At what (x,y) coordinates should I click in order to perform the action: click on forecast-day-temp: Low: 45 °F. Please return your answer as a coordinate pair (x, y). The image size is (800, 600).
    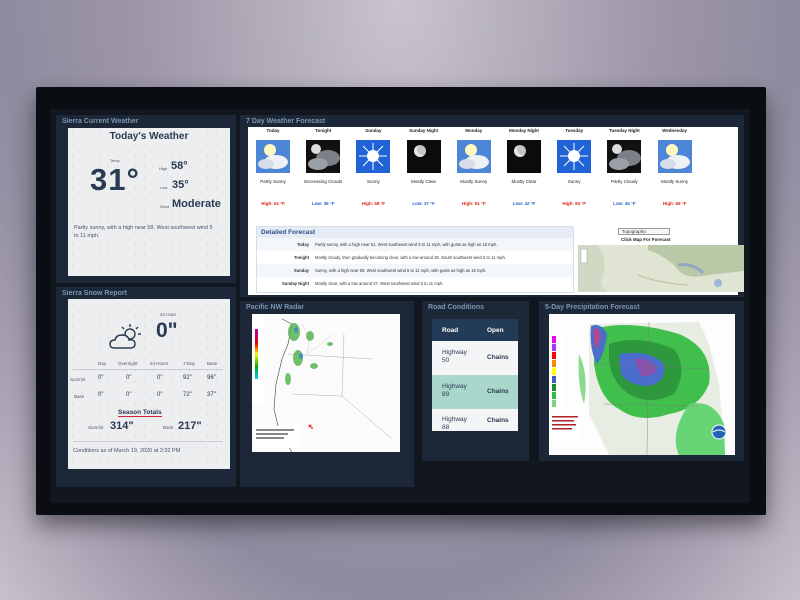
    Looking at the image, I should click on (624, 203).